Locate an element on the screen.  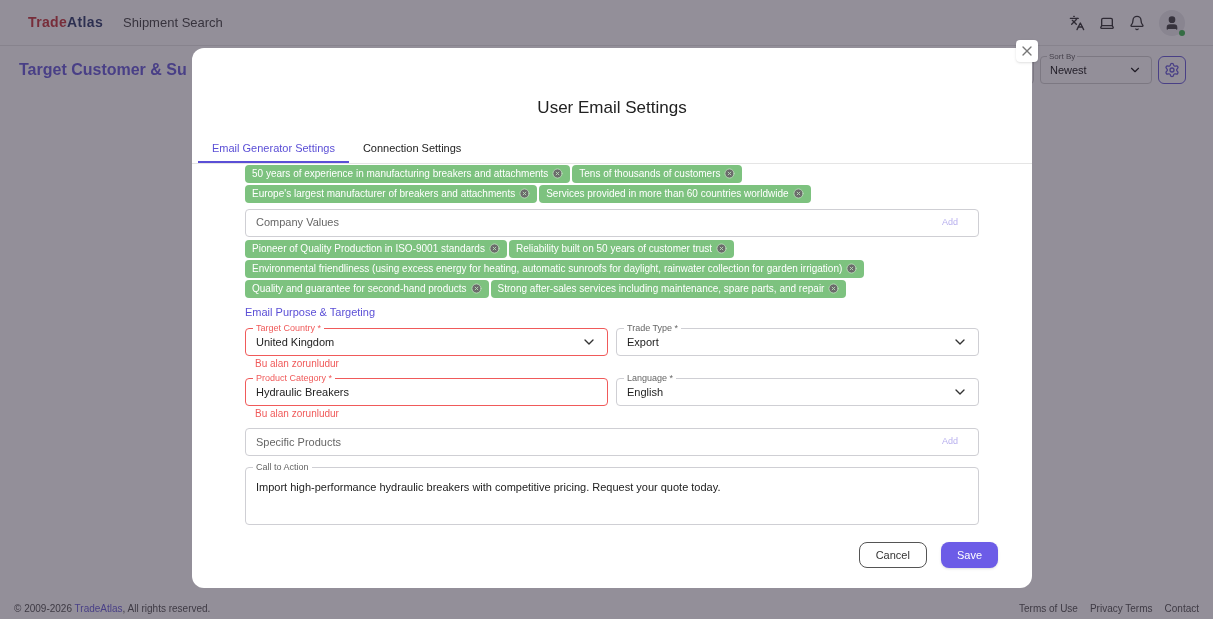
field-value: Export is located at coordinates (643, 342).